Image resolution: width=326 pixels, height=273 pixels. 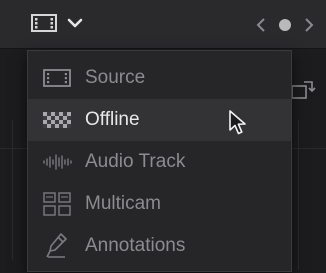 I want to click on menu-item-multicam: Multicam, so click(x=159, y=204).